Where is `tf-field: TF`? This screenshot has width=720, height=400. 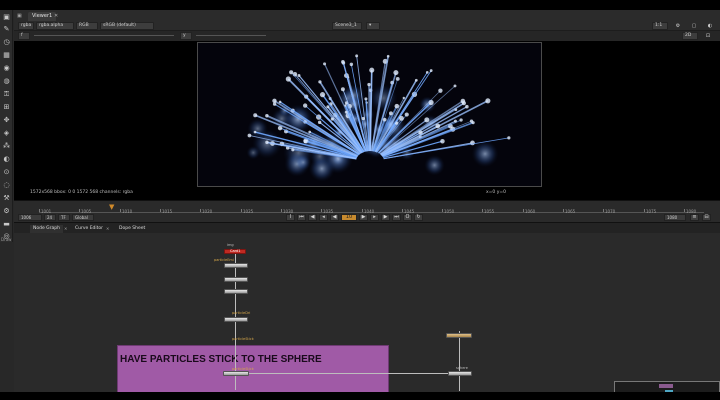
tf-field: TF is located at coordinates (64, 217).